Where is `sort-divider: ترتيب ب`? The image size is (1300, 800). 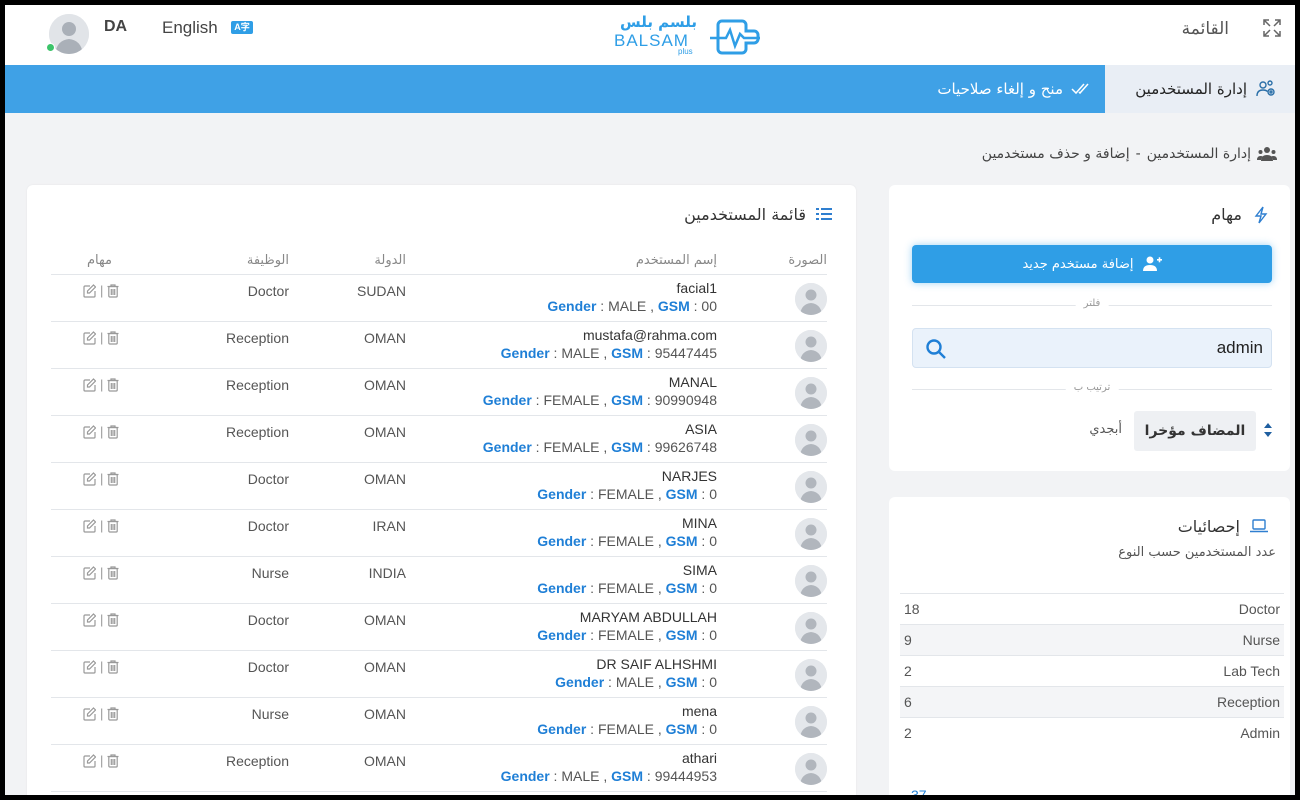 sort-divider: ترتيب ب is located at coordinates (1092, 387).